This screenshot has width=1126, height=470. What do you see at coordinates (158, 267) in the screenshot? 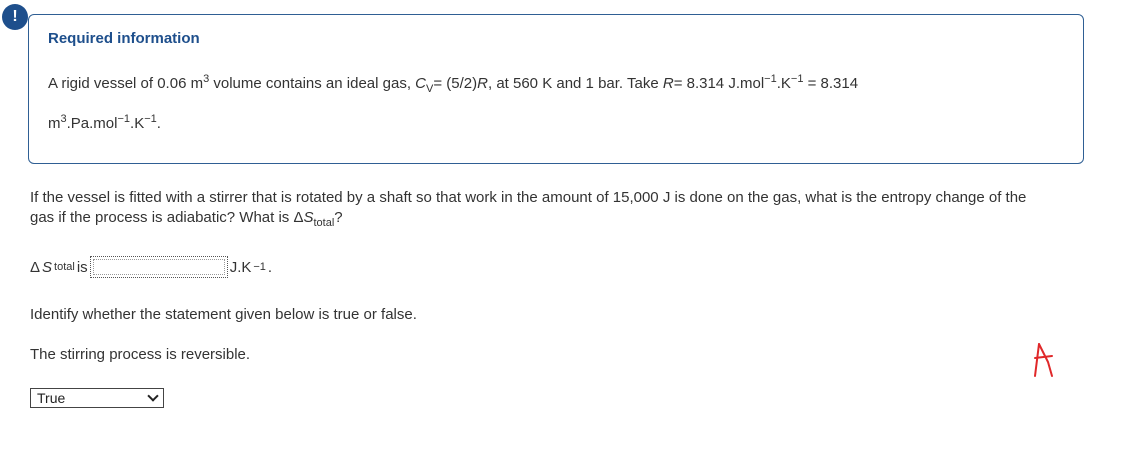
I see `entropy-answer-input` at bounding box center [158, 267].